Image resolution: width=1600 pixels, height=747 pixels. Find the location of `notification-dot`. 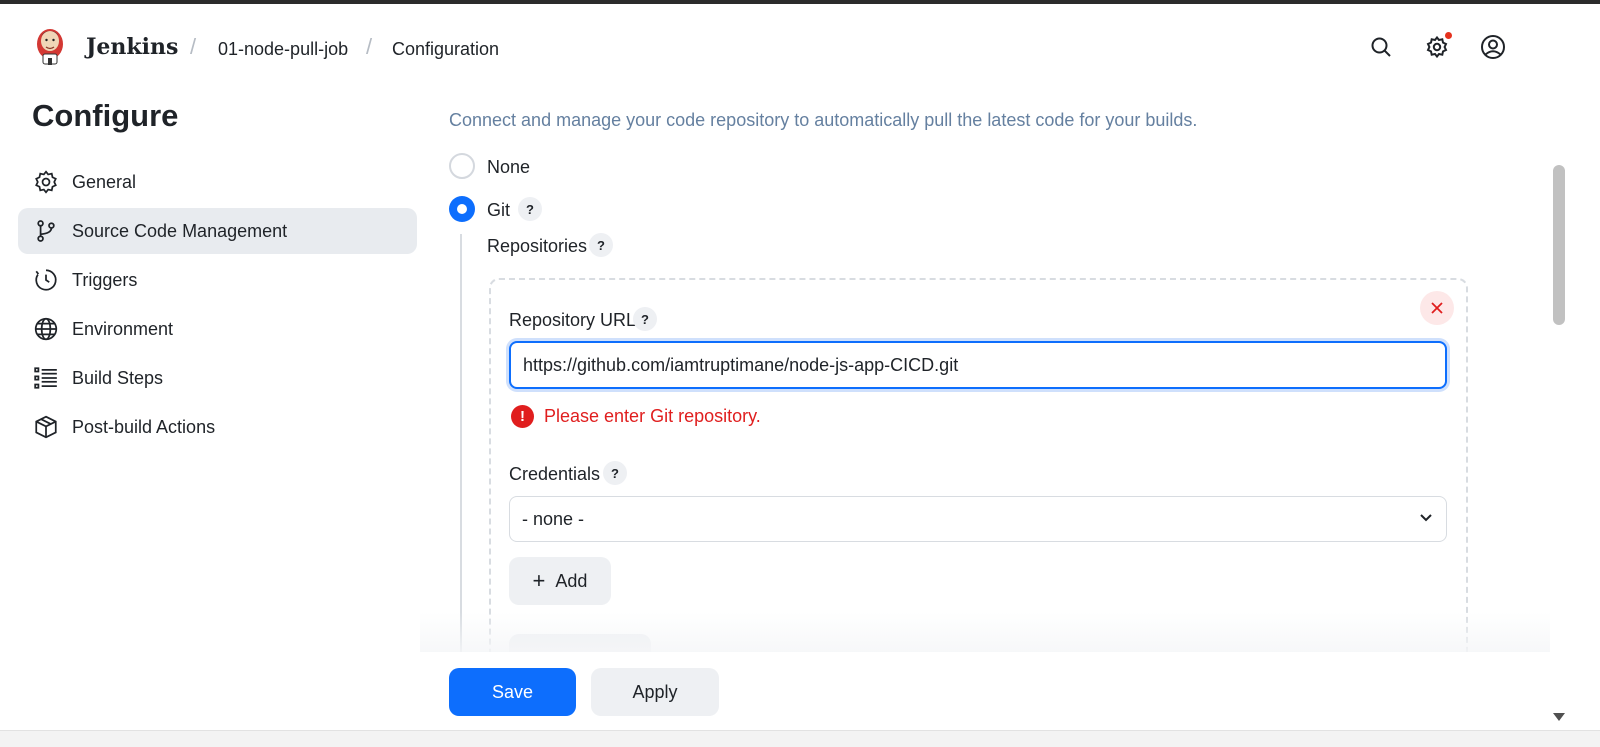

notification-dot is located at coordinates (1448, 35).